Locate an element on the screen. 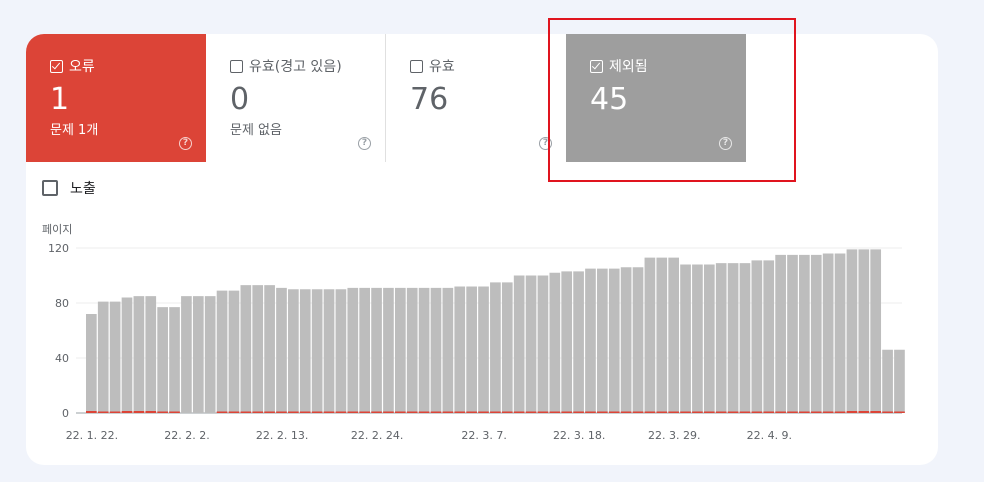  x-tick-label: 22. 3. 18. is located at coordinates (579, 435).